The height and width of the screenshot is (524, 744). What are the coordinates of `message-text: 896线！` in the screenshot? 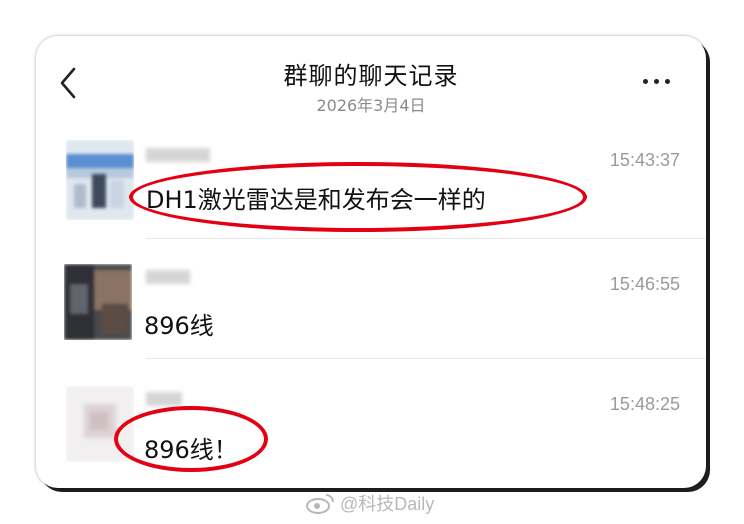 It's located at (191, 450).